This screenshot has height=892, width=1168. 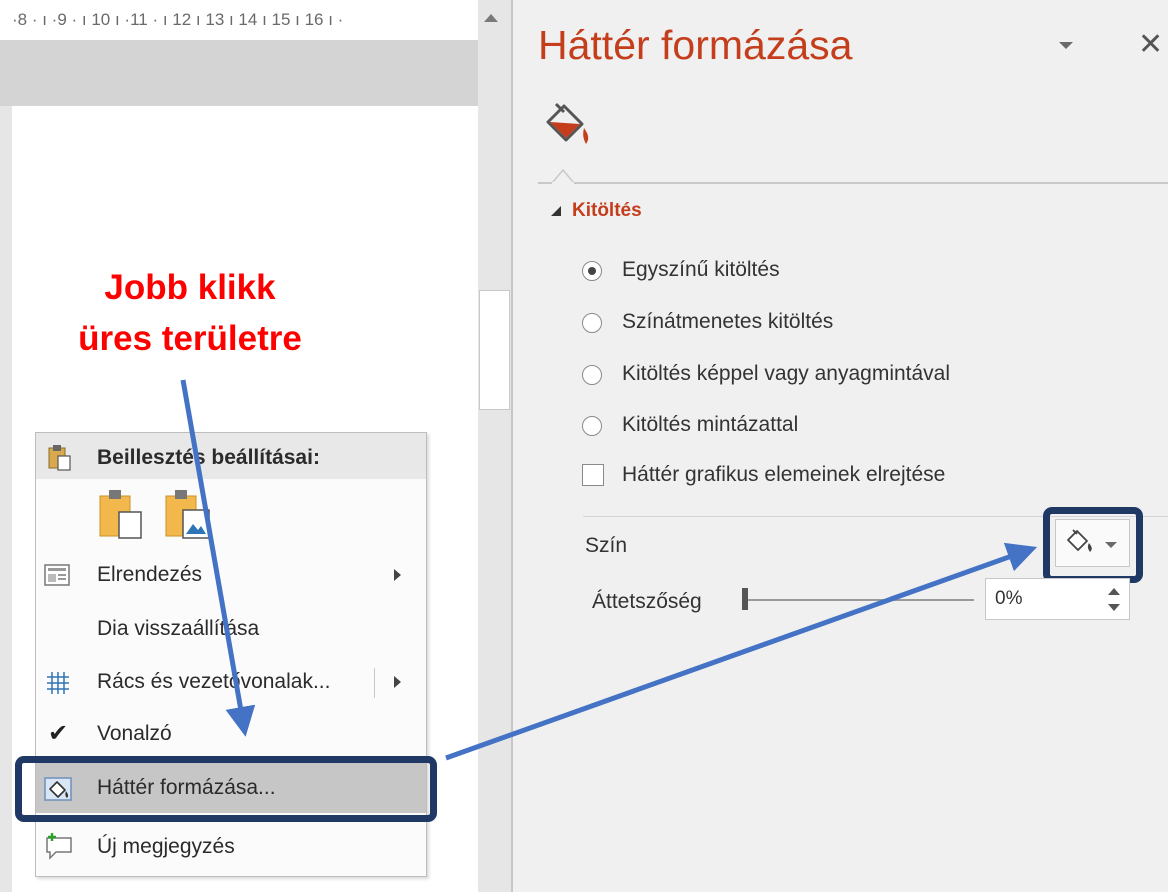 I want to click on paste-as-picture-icon, so click(x=188, y=514).